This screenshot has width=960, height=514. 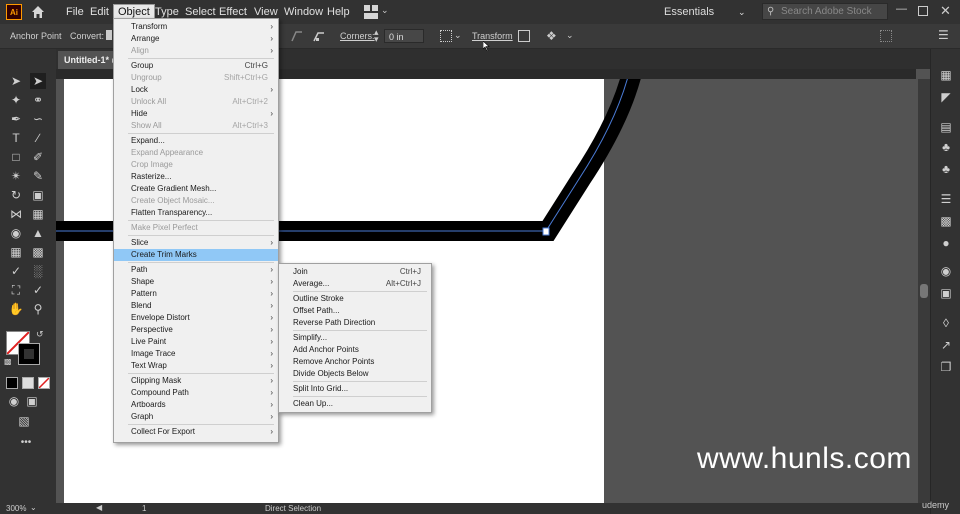 What do you see at coordinates (38, 81) in the screenshot?
I see `direct-selection-tool-icon: ➤` at bounding box center [38, 81].